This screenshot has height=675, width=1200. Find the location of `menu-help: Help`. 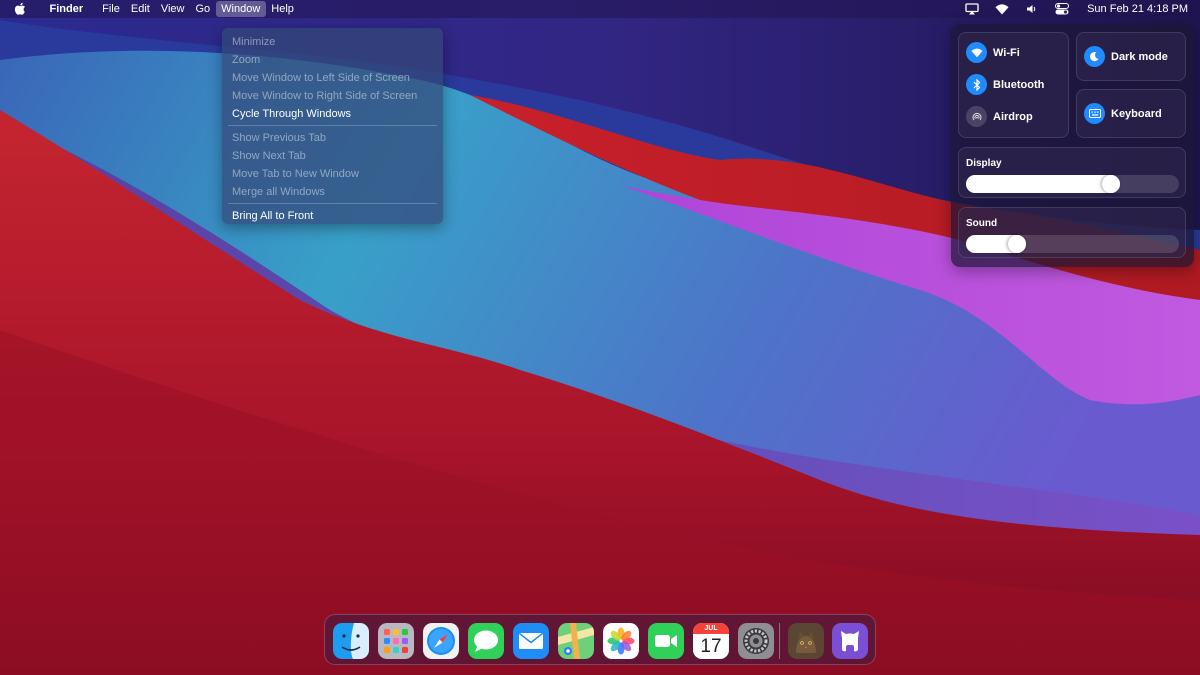

menu-help: Help is located at coordinates (283, 9).